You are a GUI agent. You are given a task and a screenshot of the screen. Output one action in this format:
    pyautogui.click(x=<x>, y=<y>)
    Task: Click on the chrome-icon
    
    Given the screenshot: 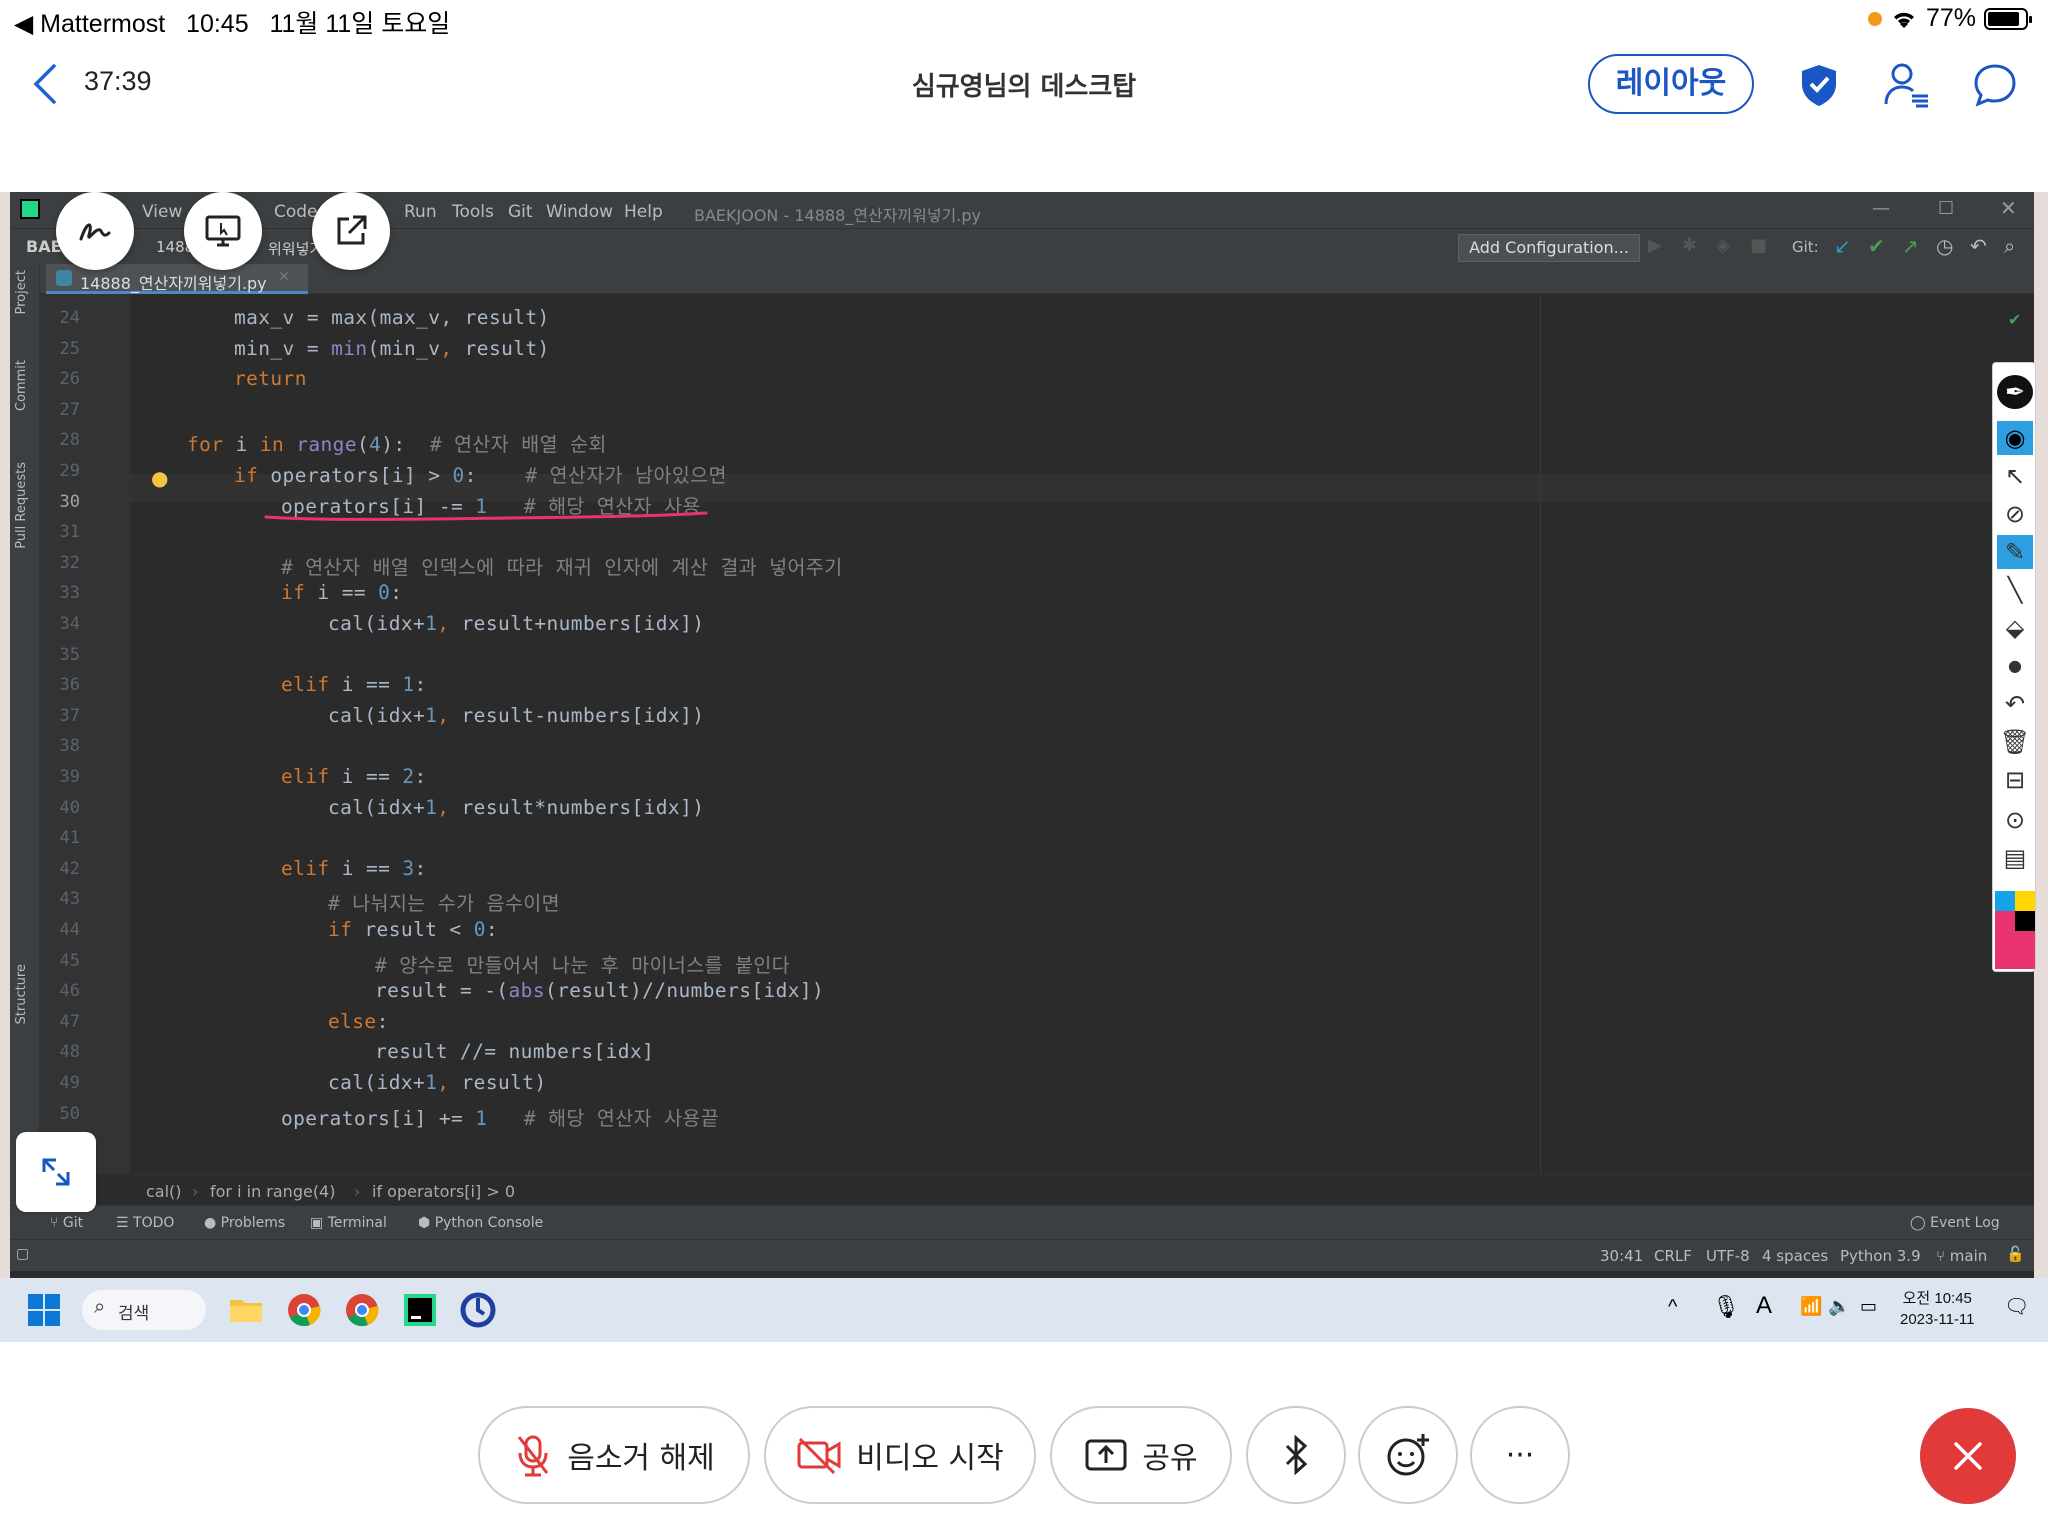 What is the action you would take?
    pyautogui.click(x=304, y=1310)
    